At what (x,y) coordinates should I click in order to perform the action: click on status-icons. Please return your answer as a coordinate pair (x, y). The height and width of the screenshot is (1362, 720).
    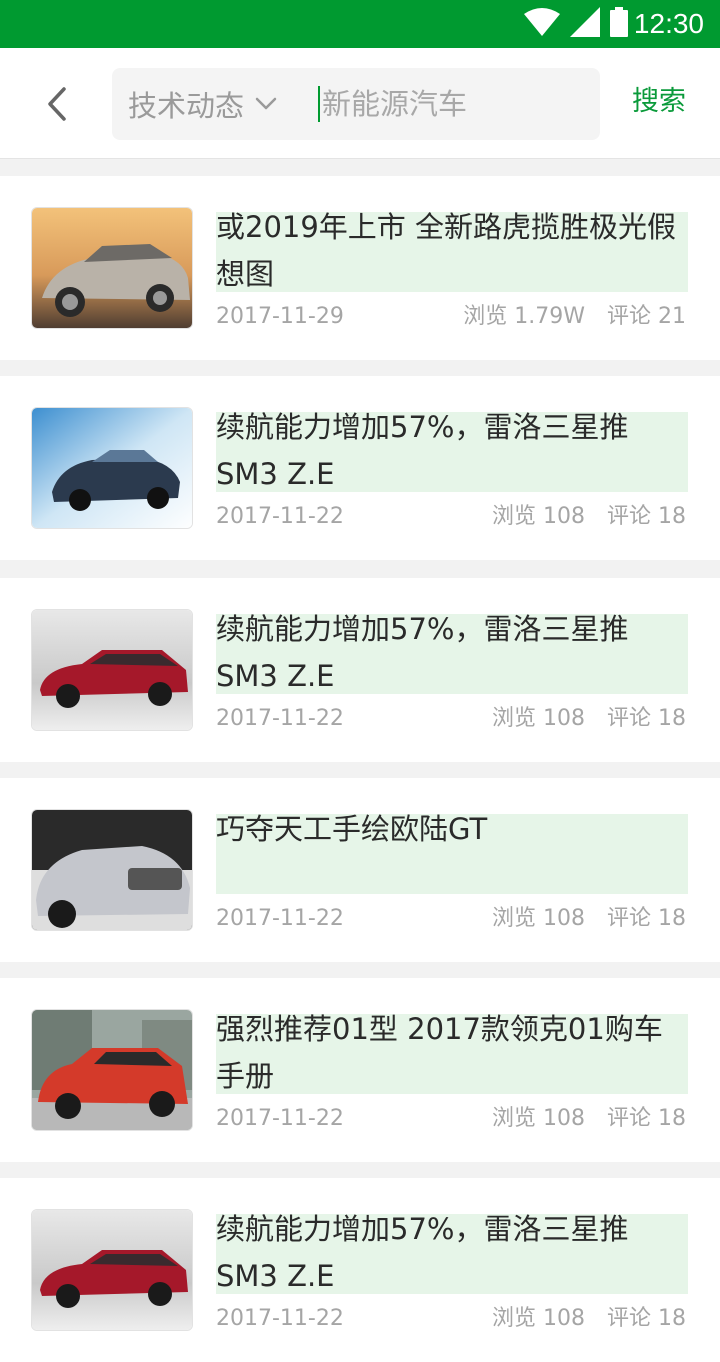
    Looking at the image, I should click on (576, 24).